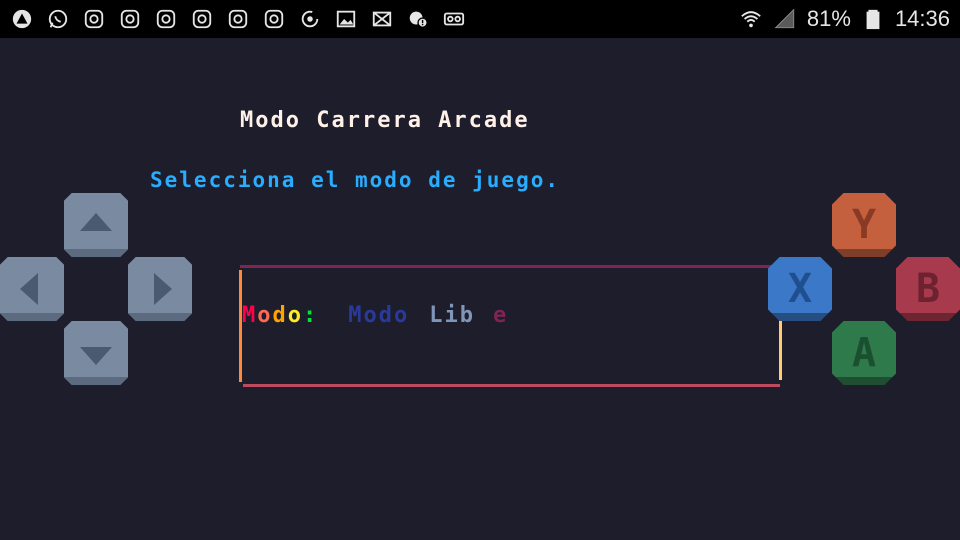 The height and width of the screenshot is (540, 960). I want to click on image-icon, so click(346, 19).